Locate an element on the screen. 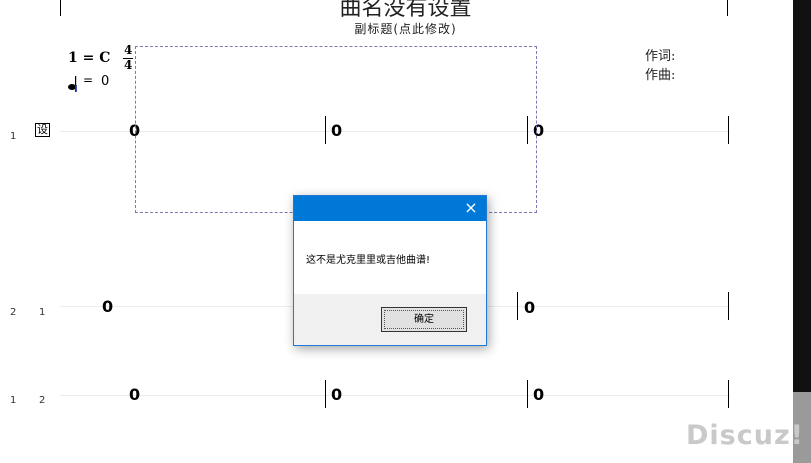 The image size is (811, 463). clef-mark: 设 is located at coordinates (42, 130).